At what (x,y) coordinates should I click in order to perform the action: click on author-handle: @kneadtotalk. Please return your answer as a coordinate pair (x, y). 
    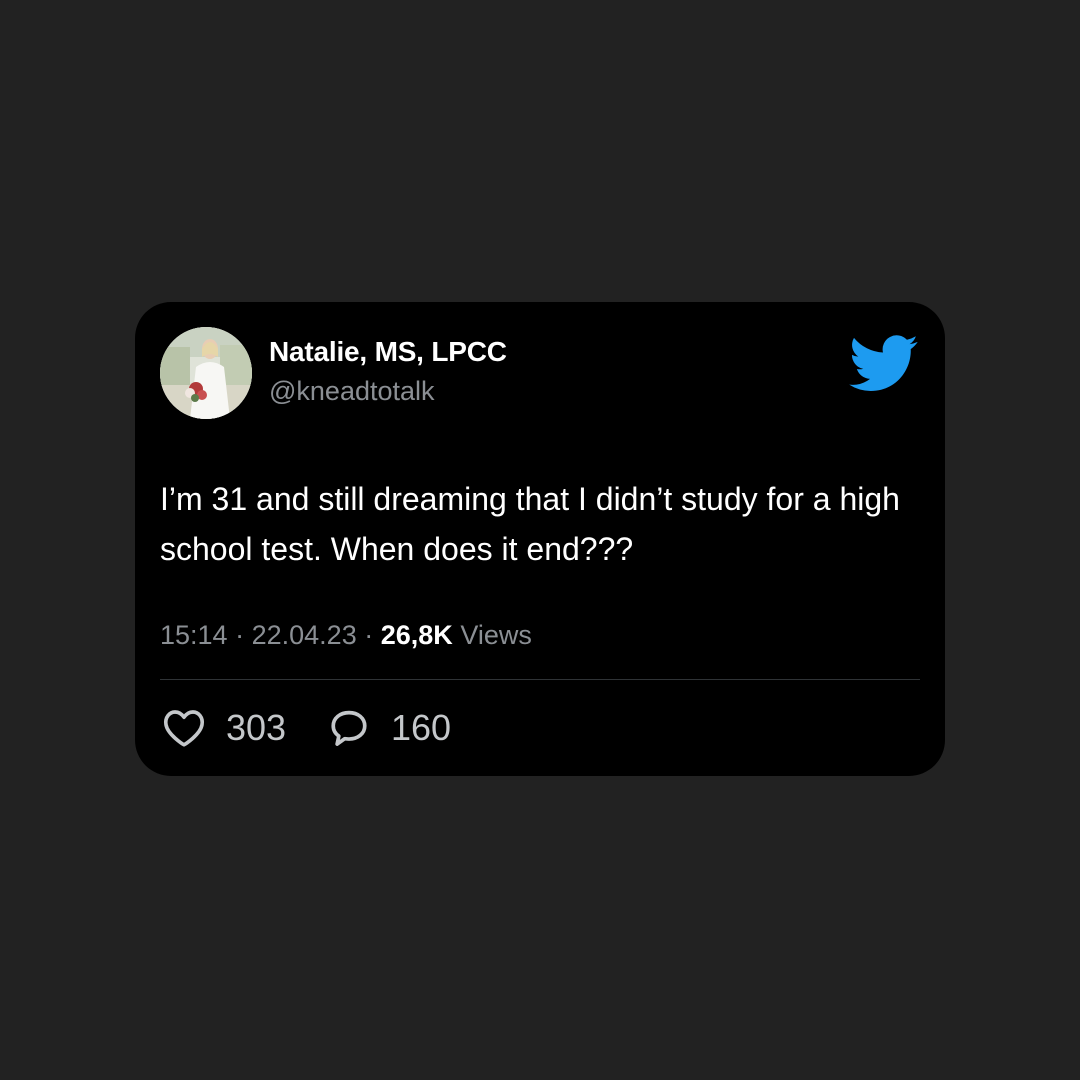
    Looking at the image, I should click on (352, 391).